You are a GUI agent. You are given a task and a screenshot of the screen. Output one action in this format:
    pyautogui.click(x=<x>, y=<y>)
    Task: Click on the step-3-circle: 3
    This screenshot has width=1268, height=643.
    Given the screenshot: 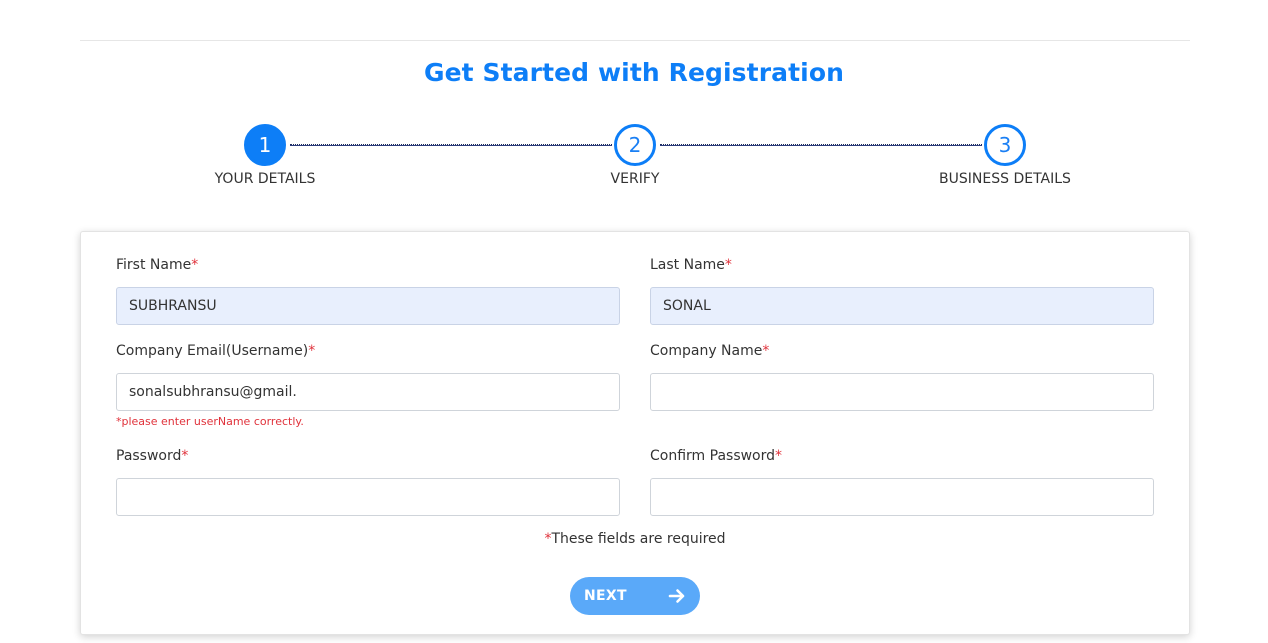 What is the action you would take?
    pyautogui.click(x=1005, y=145)
    